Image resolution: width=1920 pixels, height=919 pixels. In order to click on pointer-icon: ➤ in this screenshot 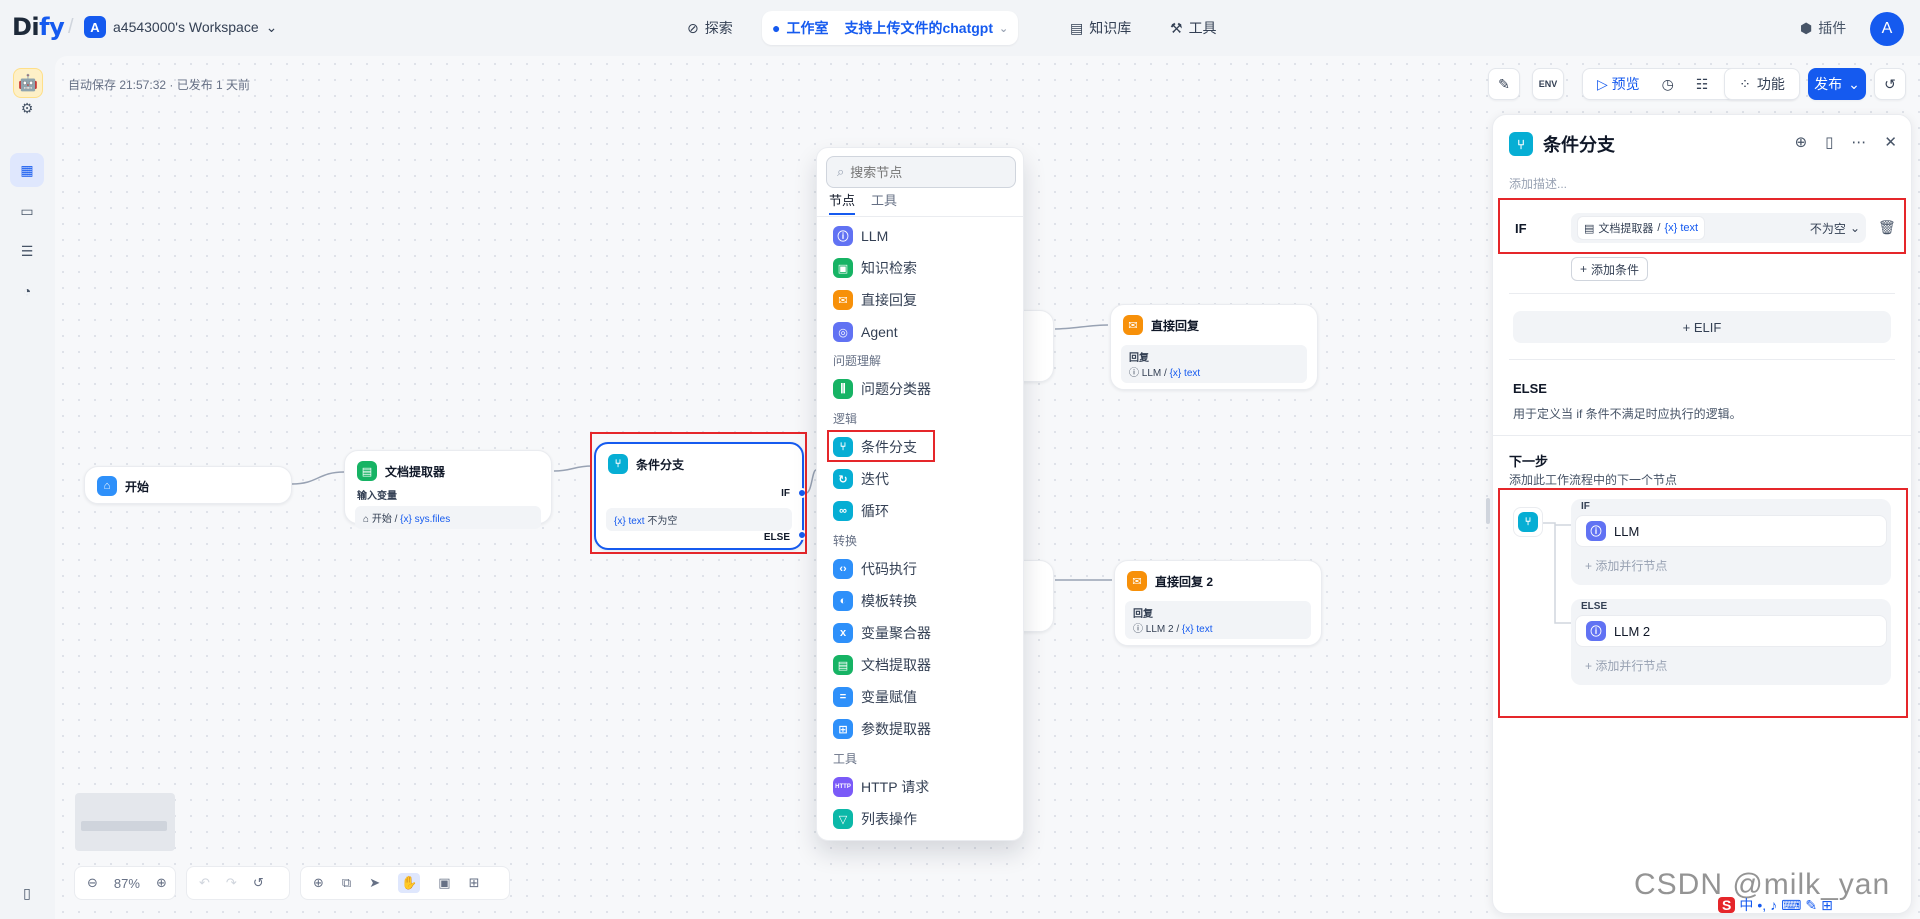, I will do `click(374, 883)`.